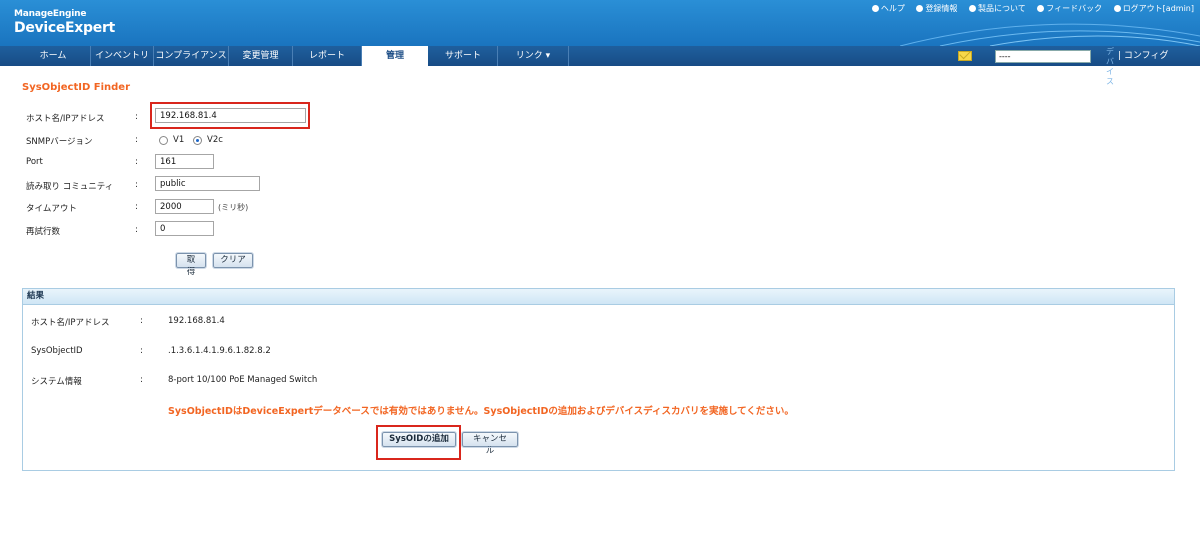 The height and width of the screenshot is (534, 1200). What do you see at coordinates (936, 8) in the screenshot?
I see `register-link: 登録情報` at bounding box center [936, 8].